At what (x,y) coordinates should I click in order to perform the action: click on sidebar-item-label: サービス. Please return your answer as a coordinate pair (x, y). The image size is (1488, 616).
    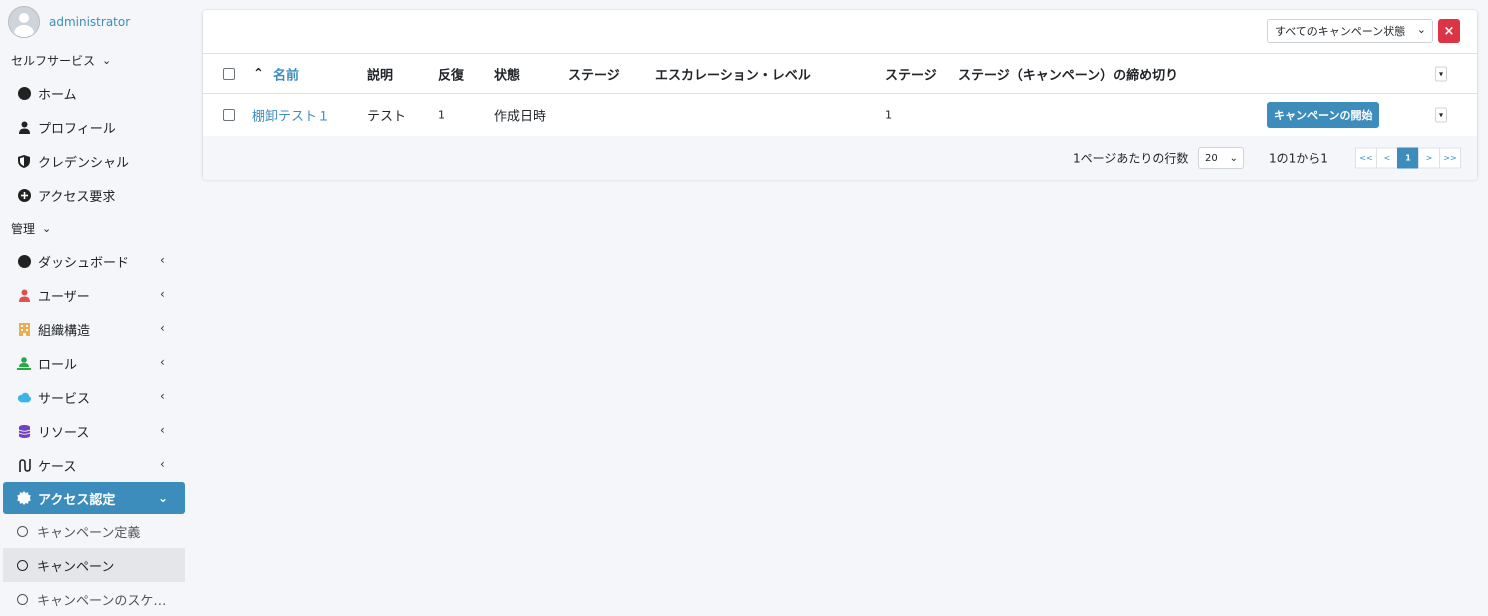
    Looking at the image, I should click on (64, 399).